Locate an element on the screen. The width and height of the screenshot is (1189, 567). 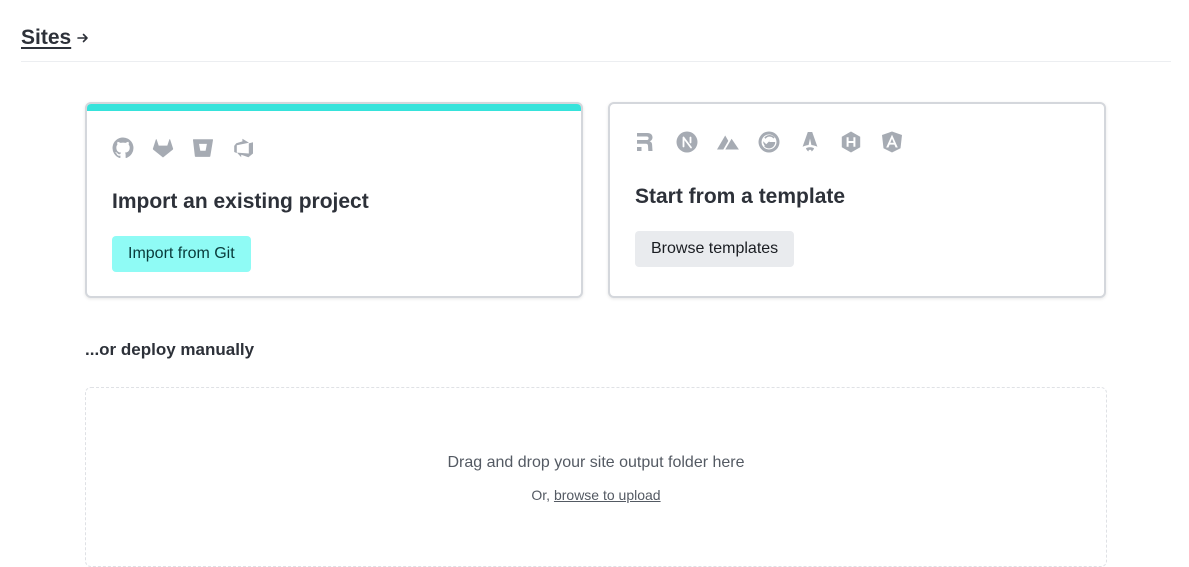
azure-devops-icon is located at coordinates (243, 148).